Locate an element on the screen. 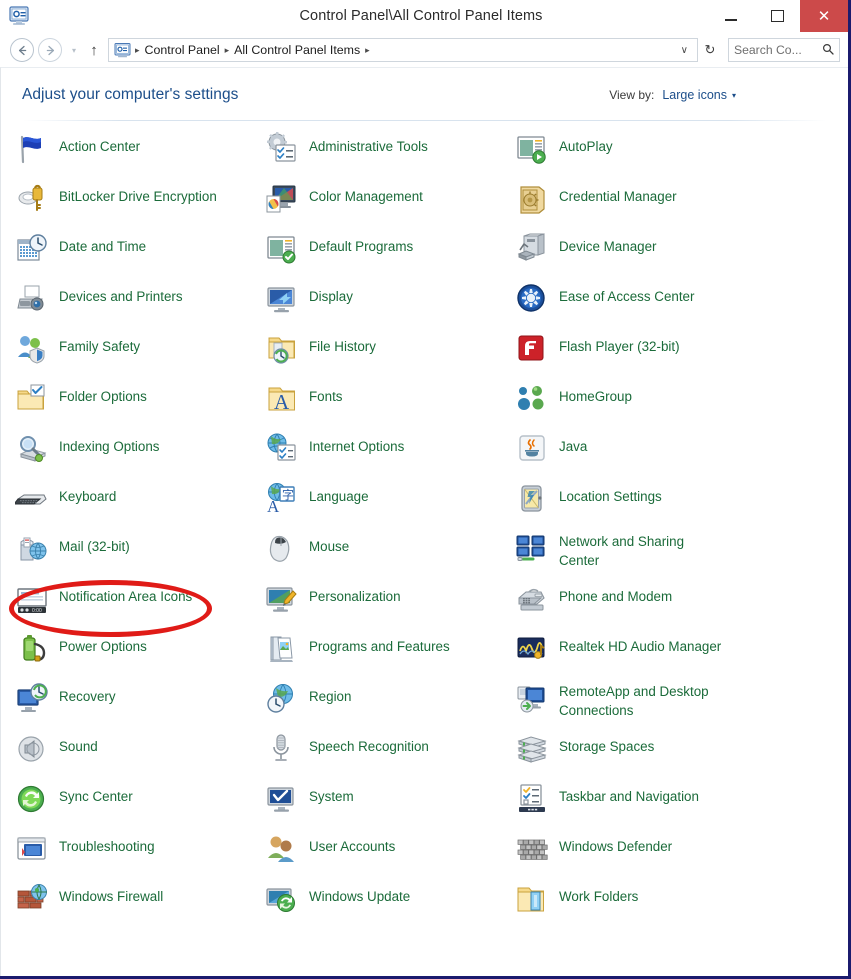 The image size is (851, 979). control-panel-item: Network and Sharing Center is located at coordinates (599, 554).